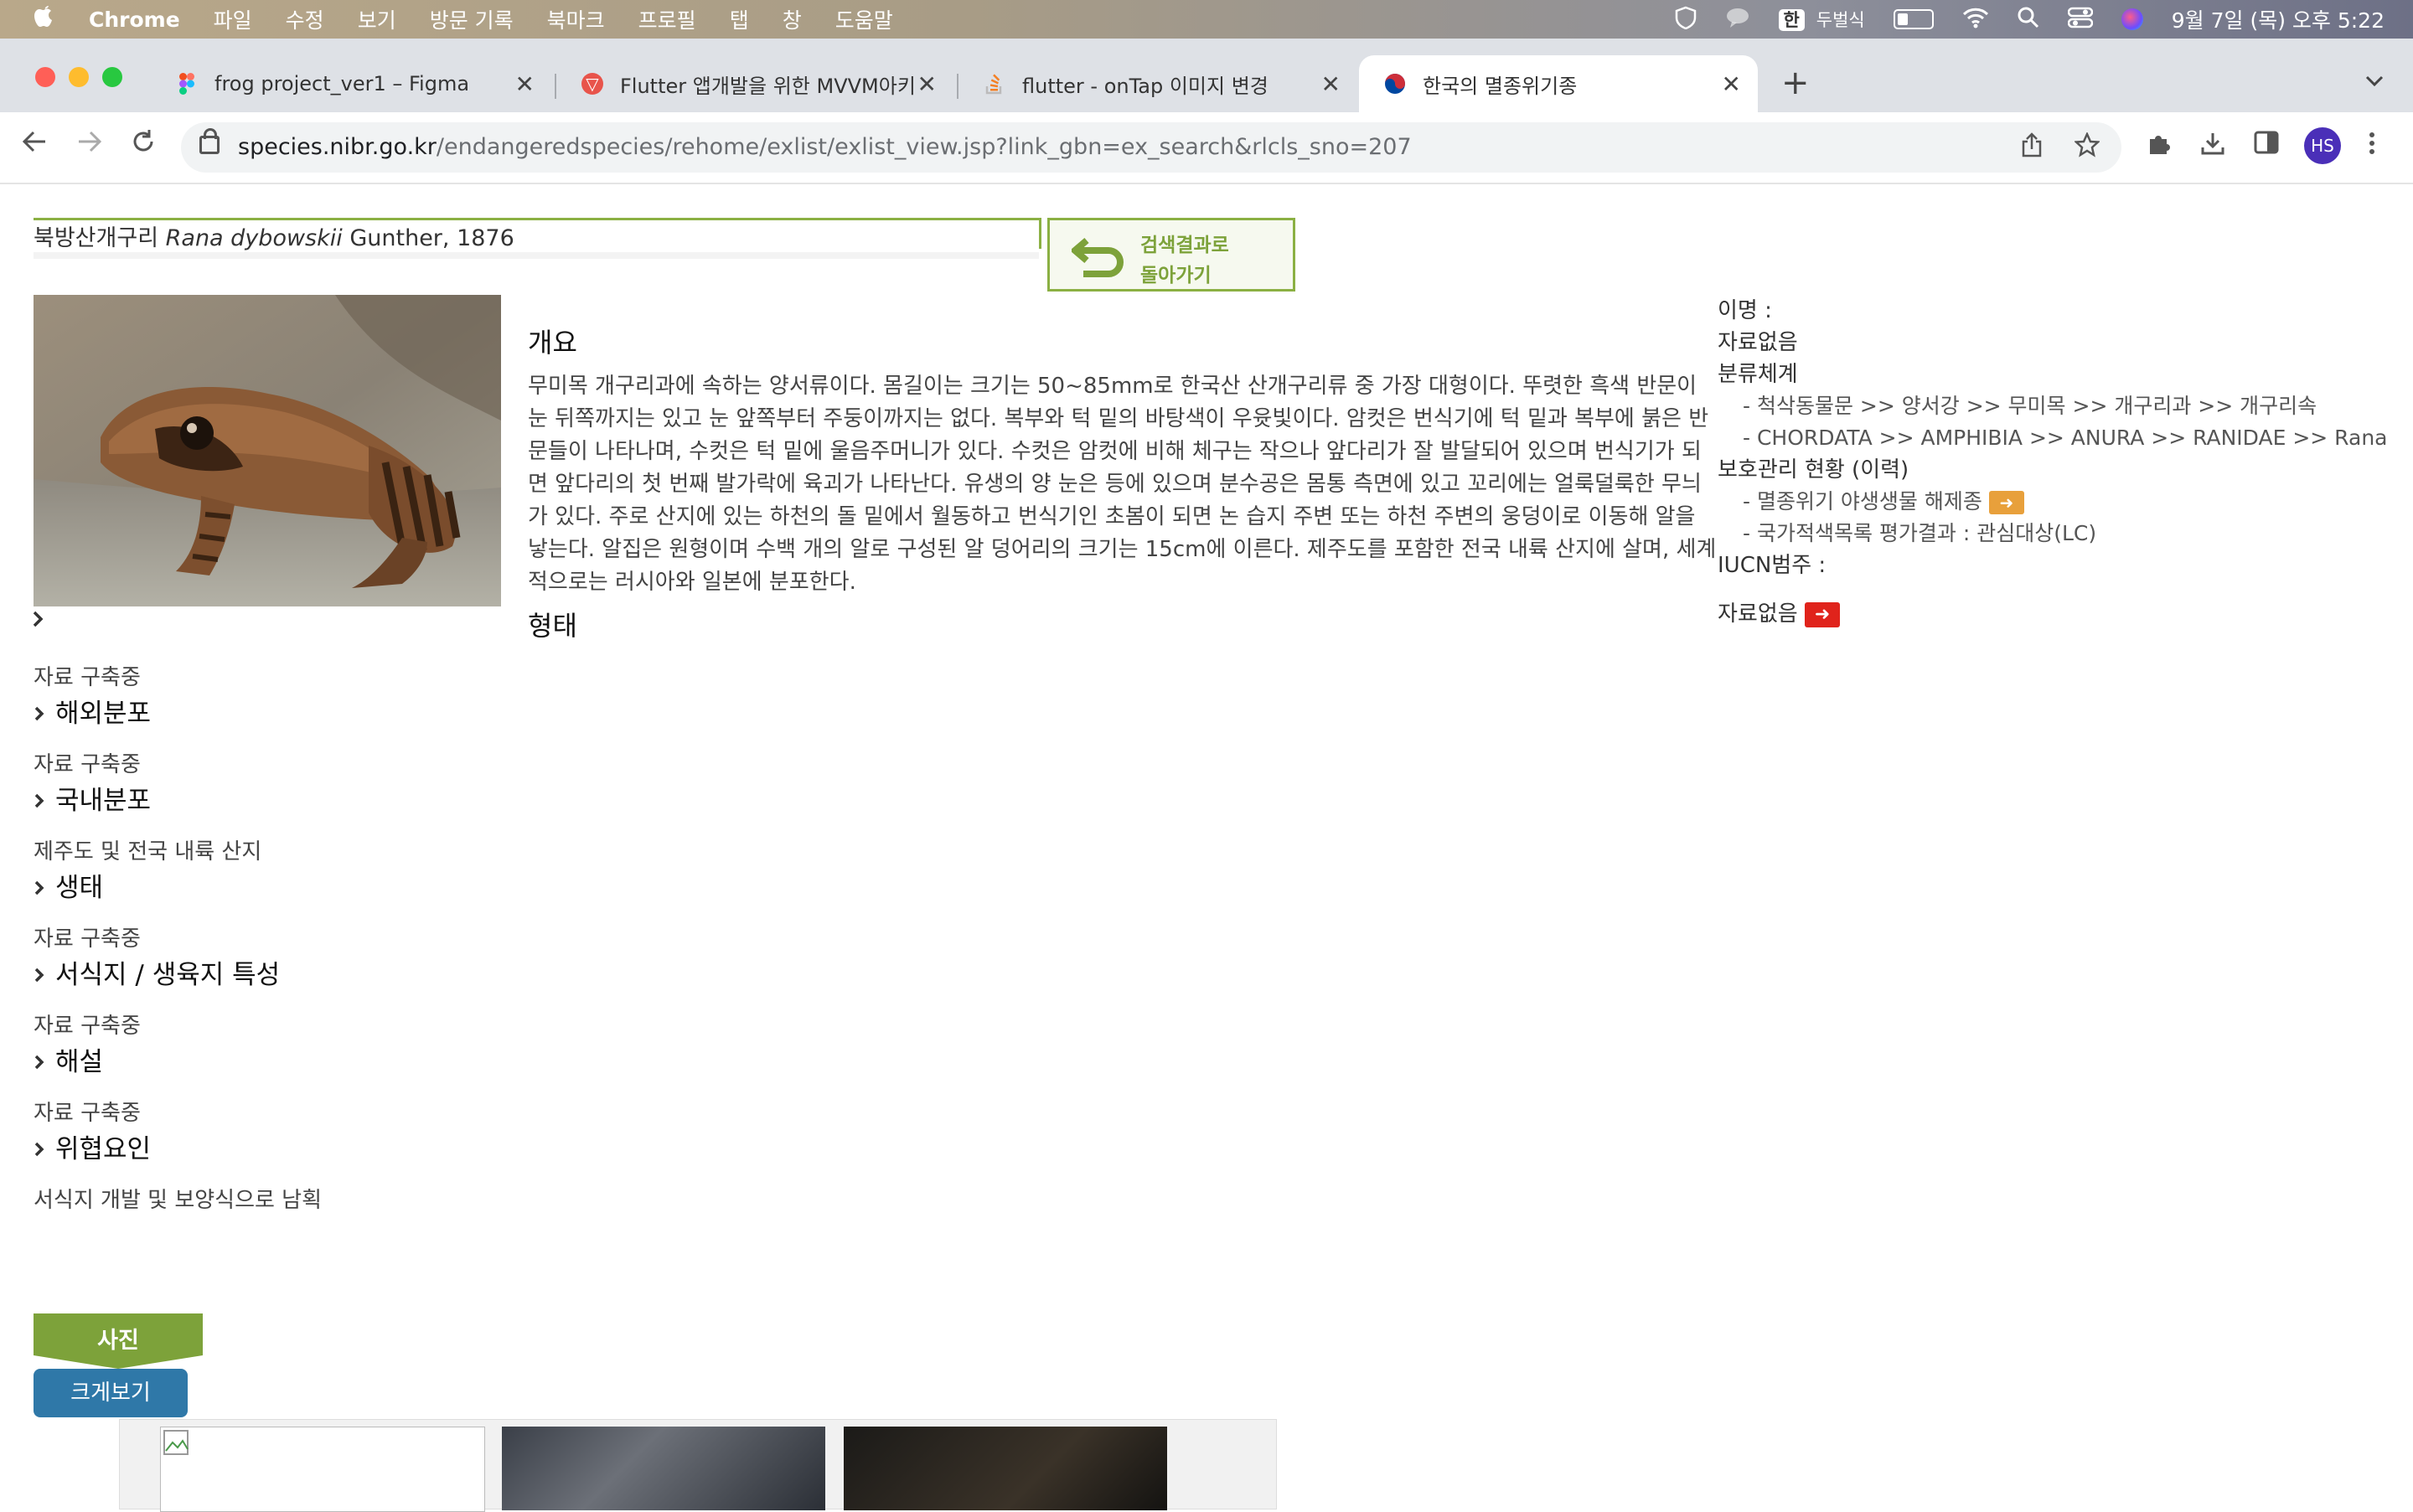 The height and width of the screenshot is (1512, 2413). What do you see at coordinates (92, 1146) in the screenshot?
I see `section-threats: 위협요인` at bounding box center [92, 1146].